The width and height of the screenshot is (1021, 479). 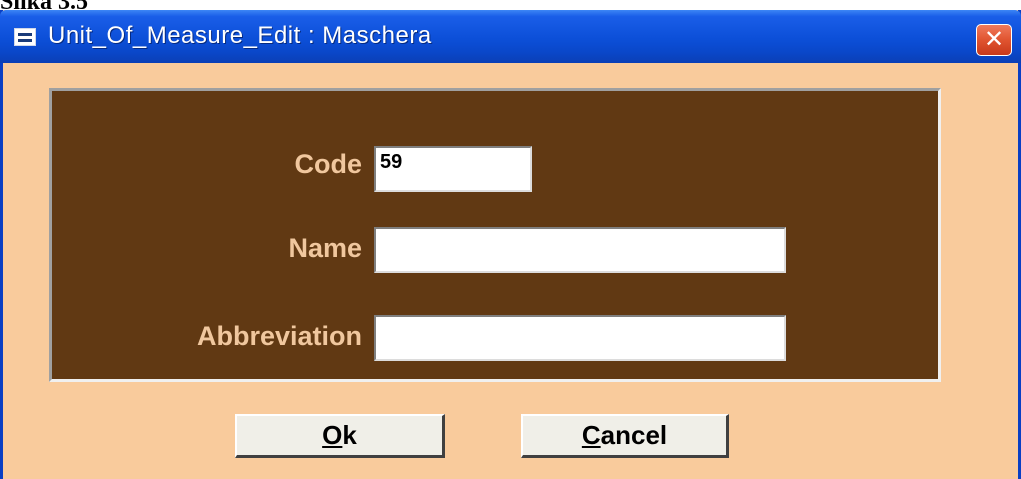 I want to click on cancel-mnemonic: C, so click(x=591, y=435).